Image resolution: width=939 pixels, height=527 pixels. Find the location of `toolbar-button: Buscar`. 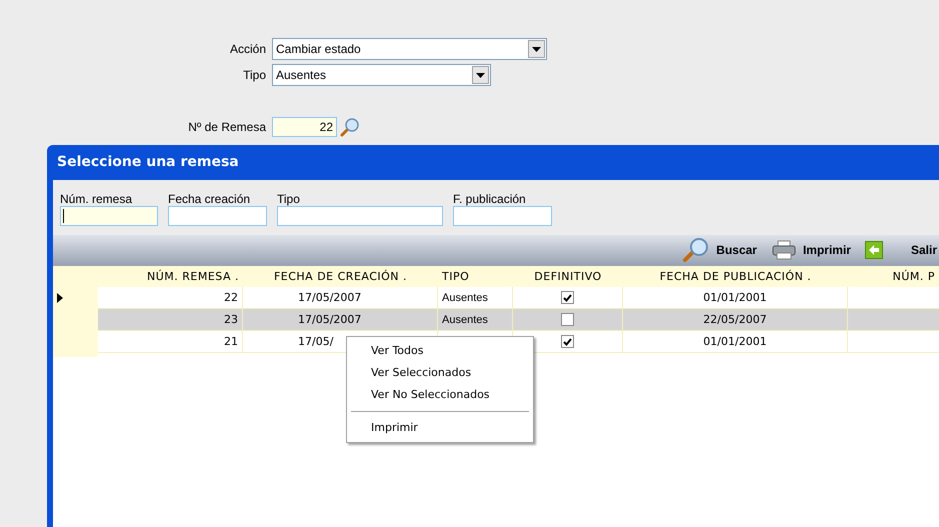

toolbar-button: Buscar is located at coordinates (736, 250).